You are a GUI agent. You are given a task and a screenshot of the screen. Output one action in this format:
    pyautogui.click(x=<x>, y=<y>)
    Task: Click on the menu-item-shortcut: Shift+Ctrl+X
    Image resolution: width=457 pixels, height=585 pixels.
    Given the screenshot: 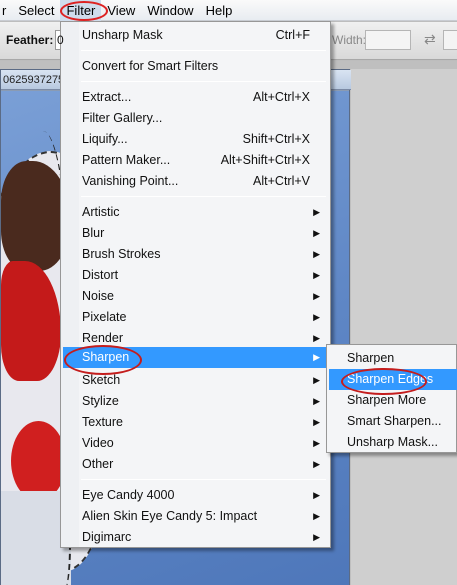 What is the action you would take?
    pyautogui.click(x=276, y=139)
    